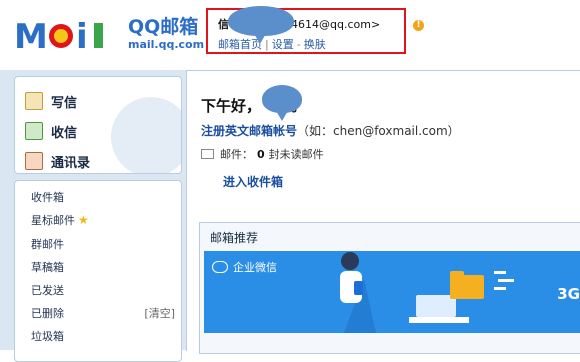 The image size is (580, 362). What do you see at coordinates (159, 313) in the screenshot?
I see `empty-trash-link: [清空]` at bounding box center [159, 313].